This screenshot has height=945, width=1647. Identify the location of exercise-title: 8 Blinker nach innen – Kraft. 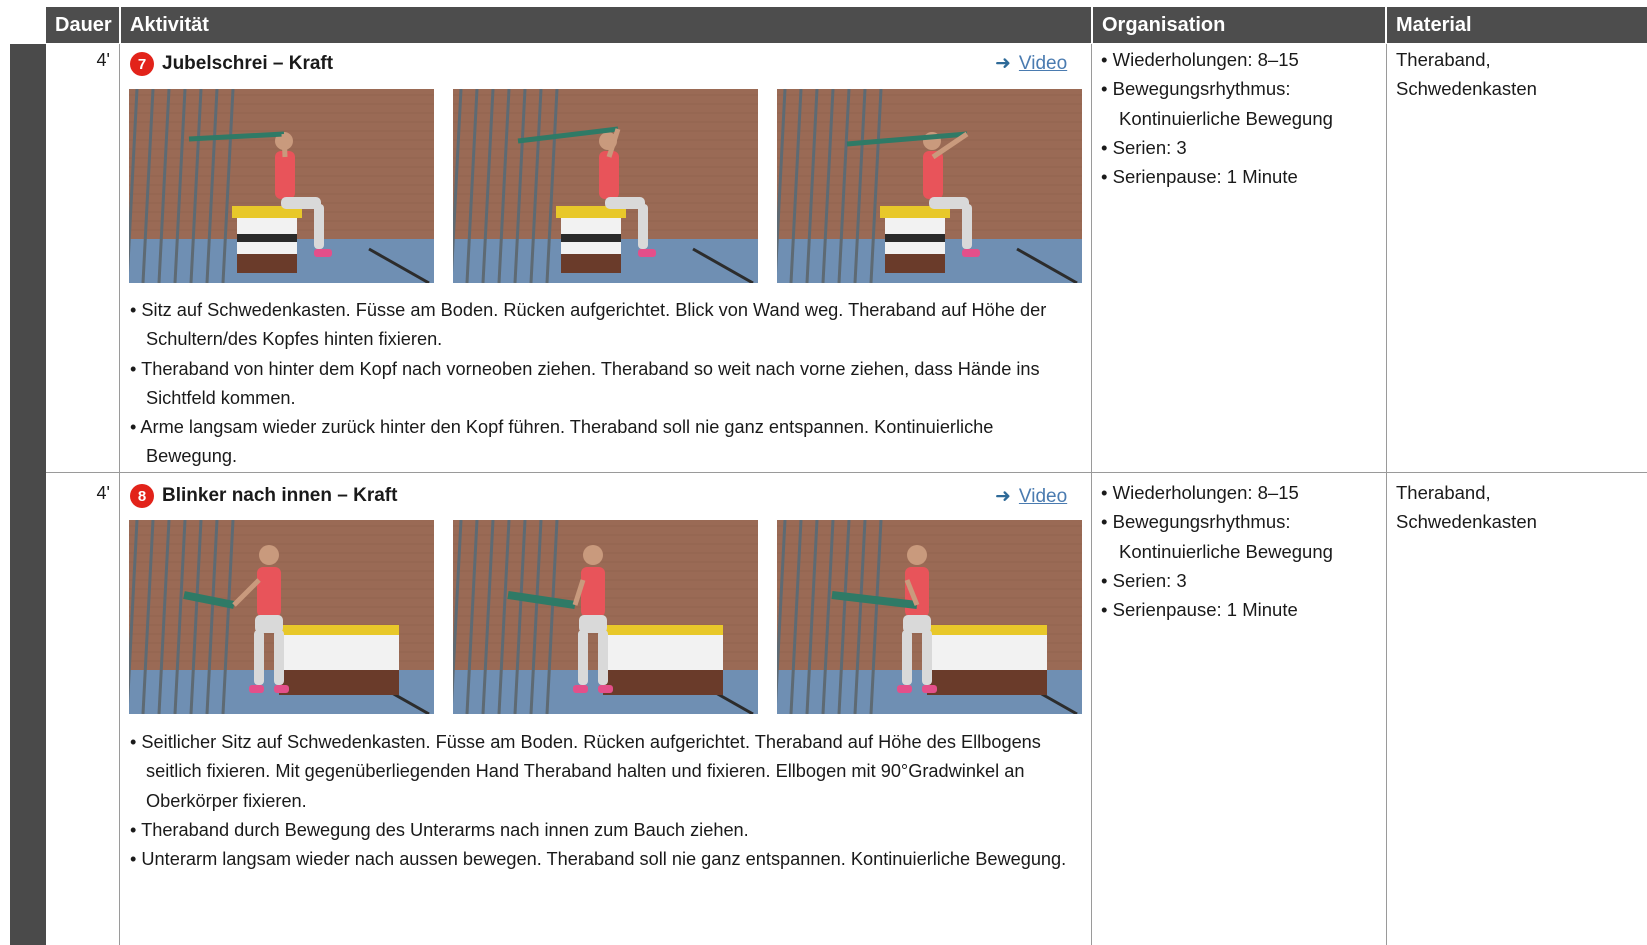
(263, 496).